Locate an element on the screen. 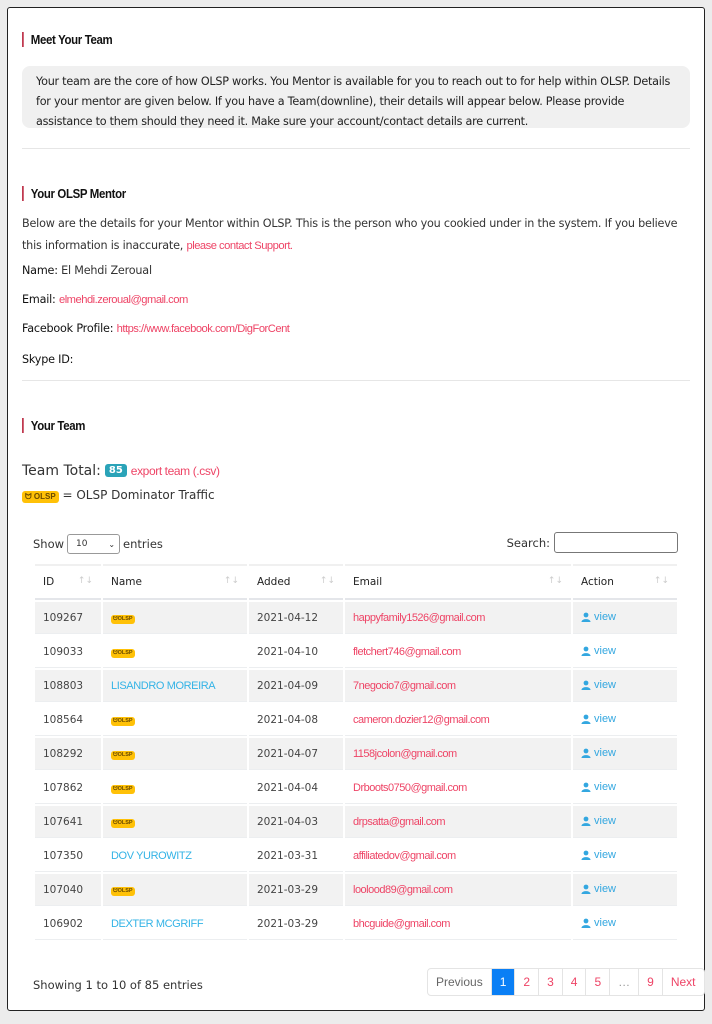 This screenshot has height=1024, width=712. member-email-link: affiliatedov@gmail.com is located at coordinates (404, 856).